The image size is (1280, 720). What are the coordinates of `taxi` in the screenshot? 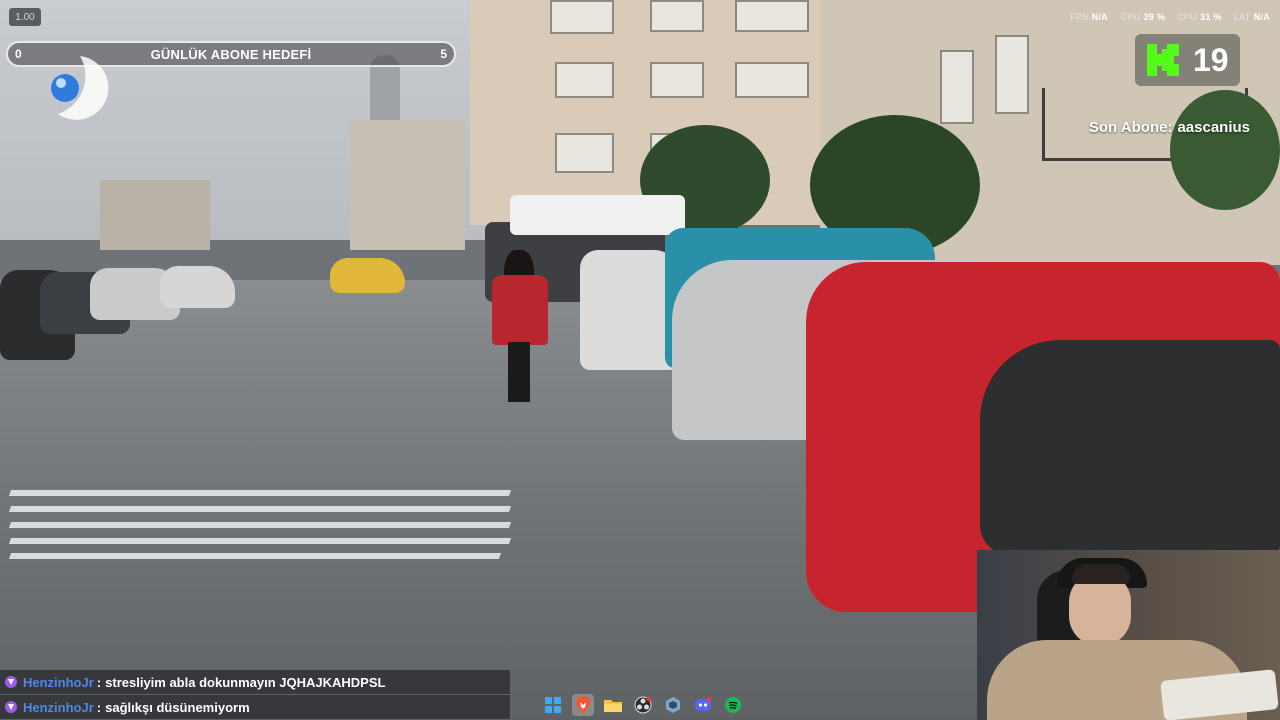 It's located at (367, 275).